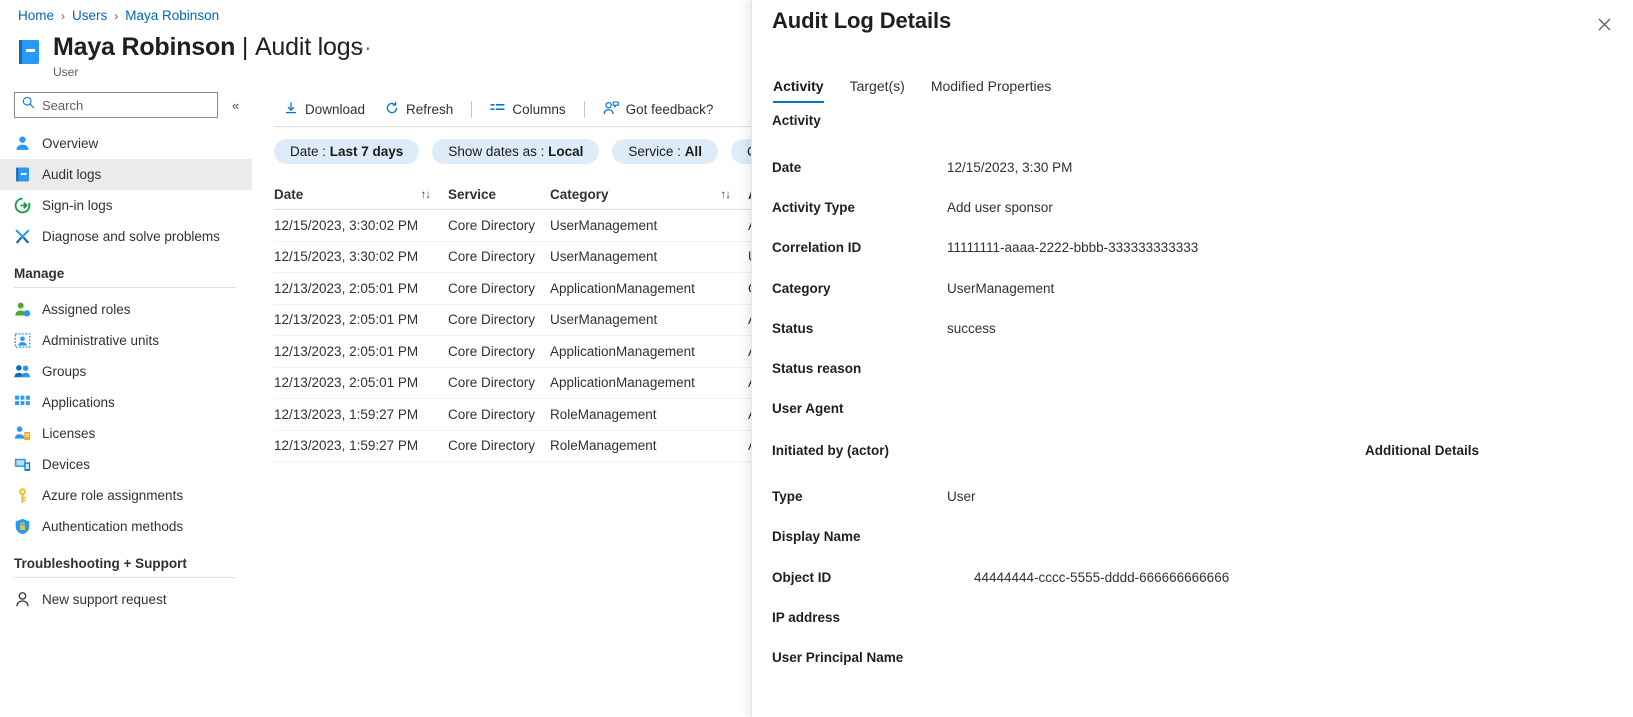  What do you see at coordinates (126, 174) in the screenshot?
I see `sidebar-item-audit-logs: Audit logs` at bounding box center [126, 174].